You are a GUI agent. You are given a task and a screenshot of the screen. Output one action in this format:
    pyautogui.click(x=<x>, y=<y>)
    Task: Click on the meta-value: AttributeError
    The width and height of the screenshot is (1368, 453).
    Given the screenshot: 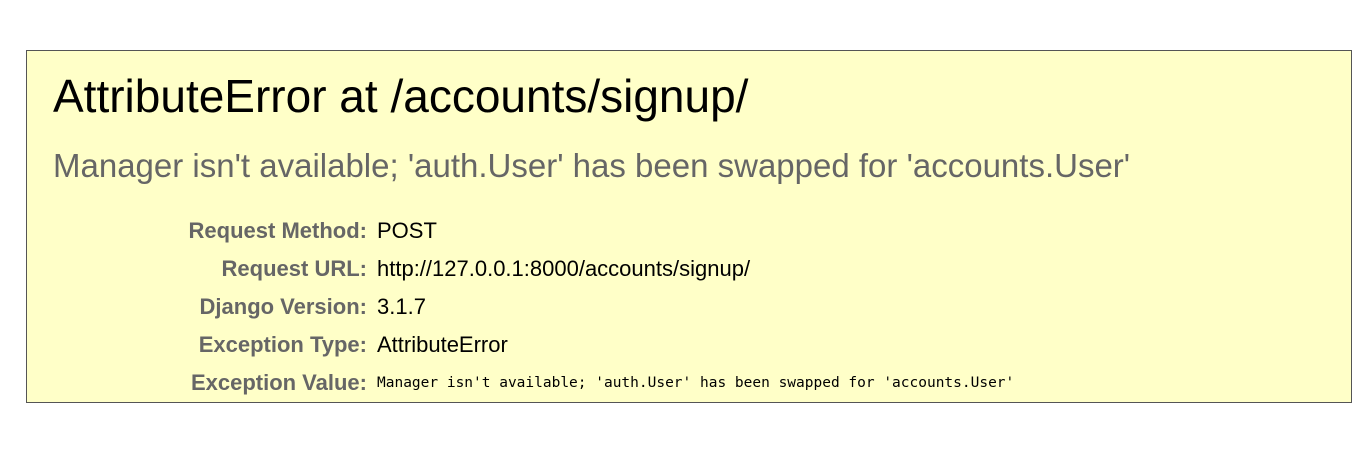 What is the action you would take?
    pyautogui.click(x=442, y=344)
    